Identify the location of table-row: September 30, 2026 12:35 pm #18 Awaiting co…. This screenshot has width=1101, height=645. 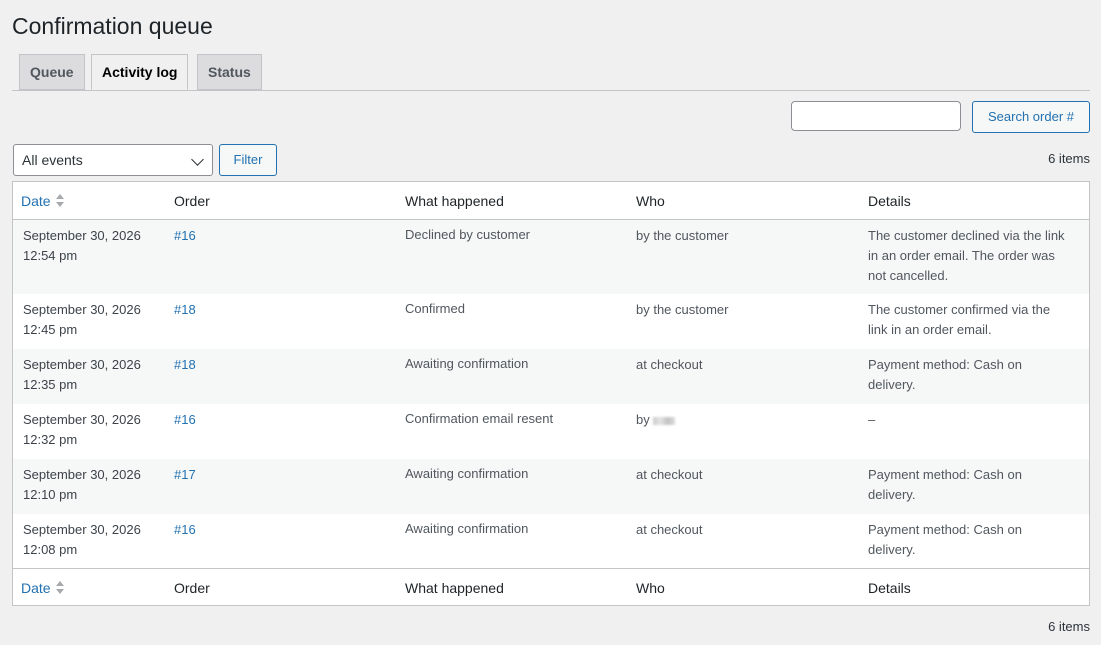
(551, 376).